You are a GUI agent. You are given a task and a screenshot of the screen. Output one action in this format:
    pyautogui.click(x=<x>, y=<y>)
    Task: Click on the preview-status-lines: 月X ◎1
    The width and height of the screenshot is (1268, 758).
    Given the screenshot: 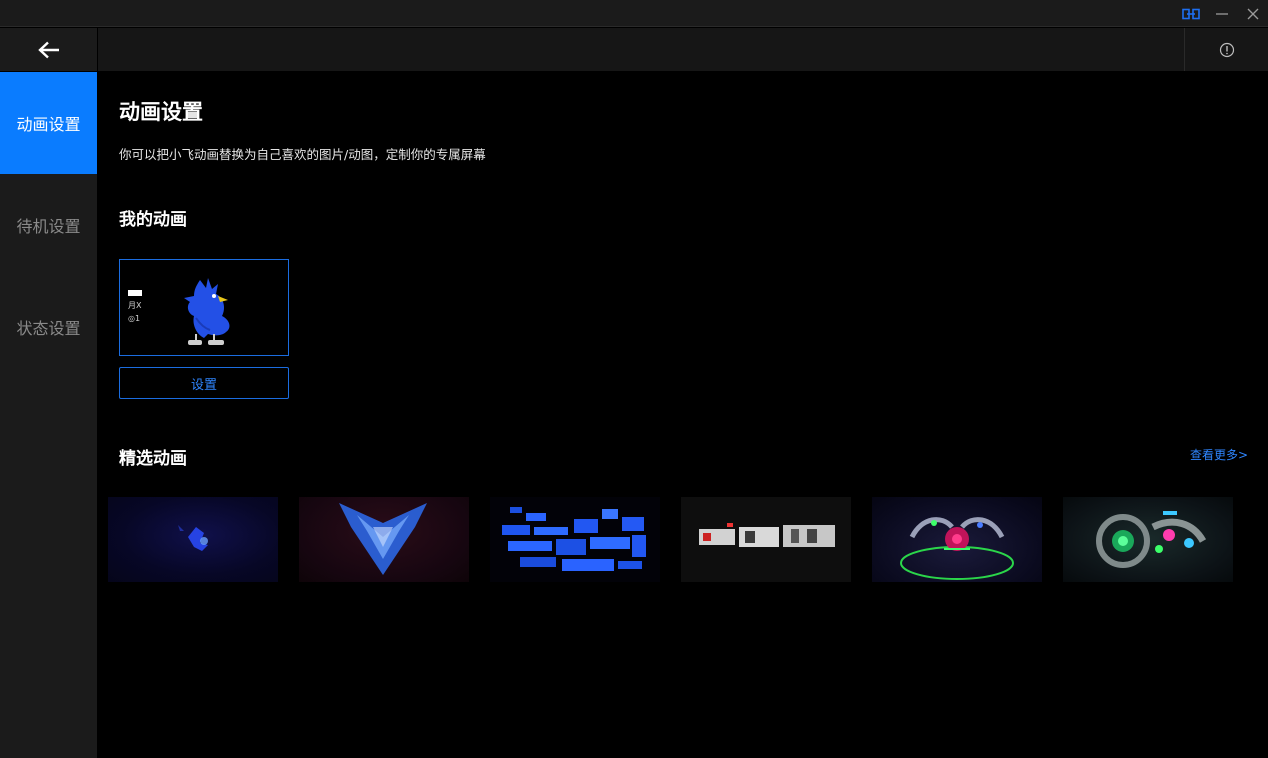 What is the action you would take?
    pyautogui.click(x=135, y=305)
    